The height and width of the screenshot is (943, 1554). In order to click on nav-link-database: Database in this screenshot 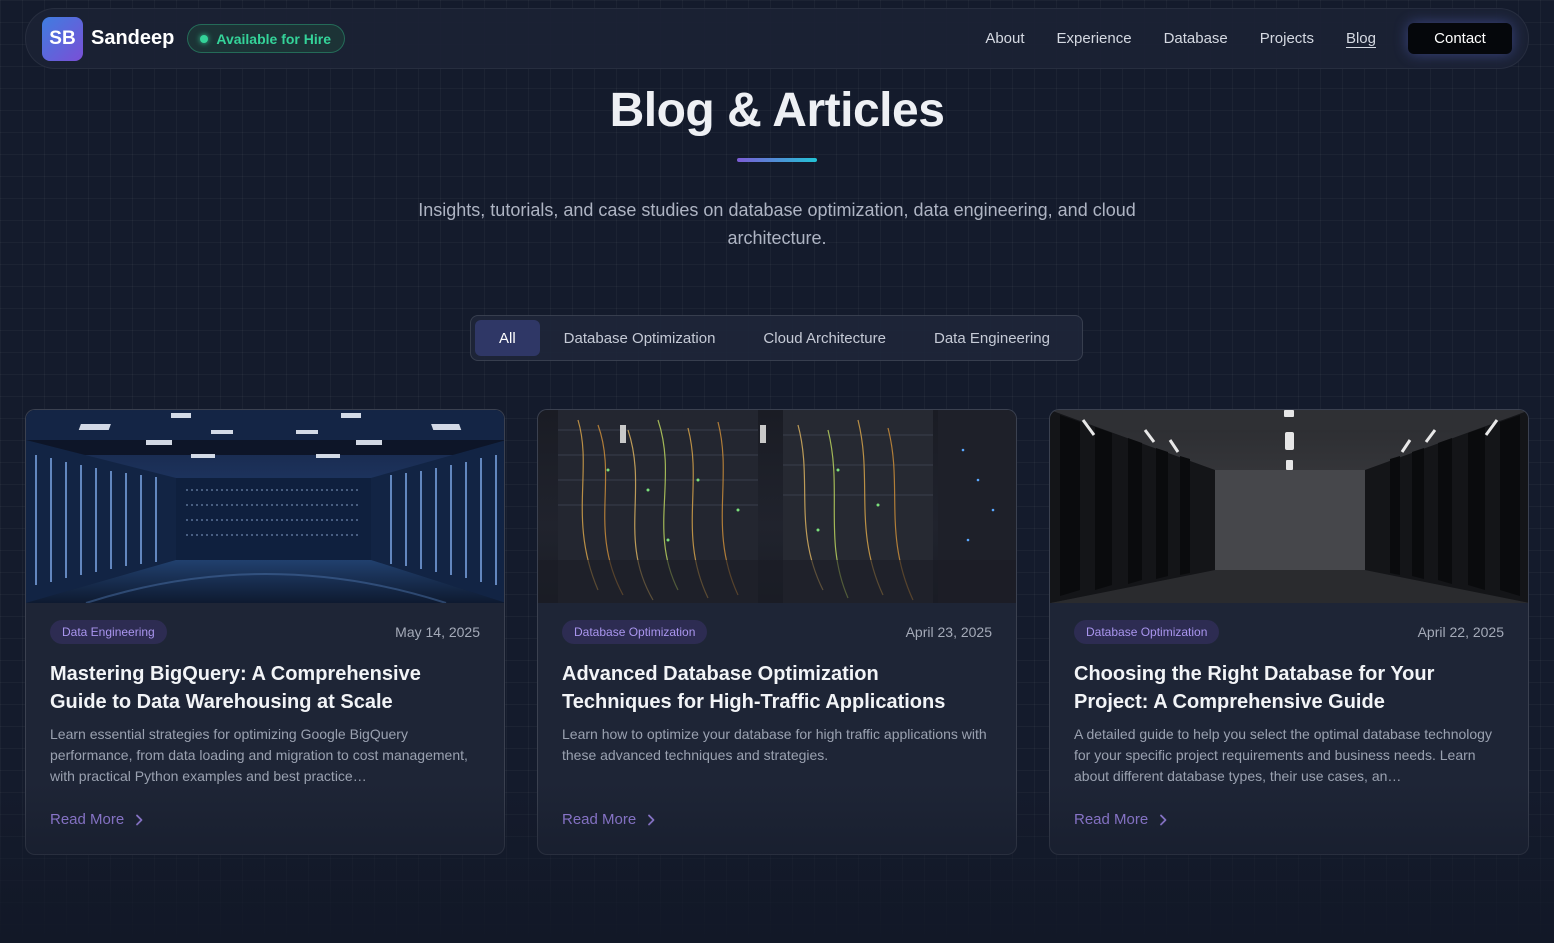, I will do `click(1196, 38)`.